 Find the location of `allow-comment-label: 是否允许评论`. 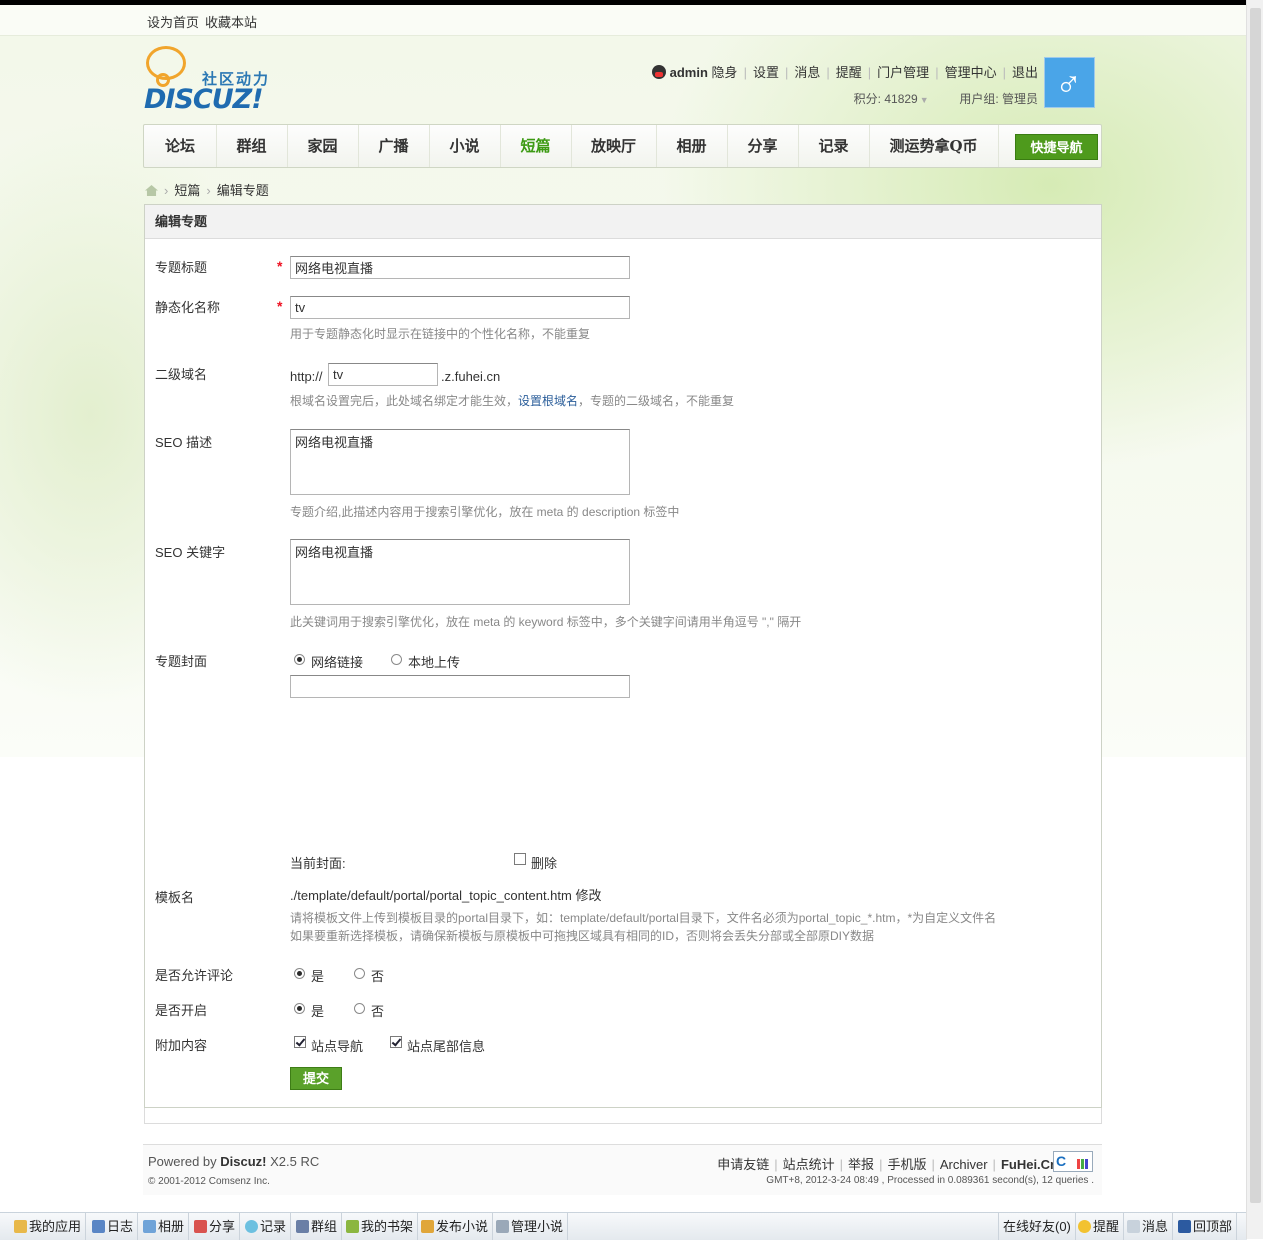

allow-comment-label: 是否允许评论 is located at coordinates (194, 975).